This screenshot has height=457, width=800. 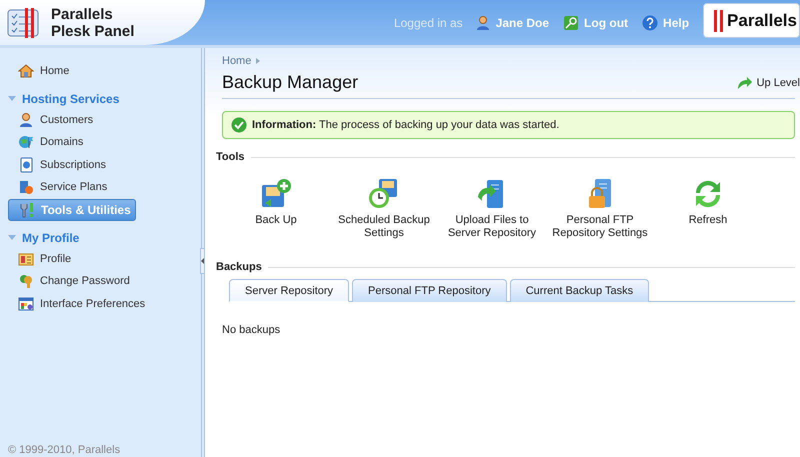 I want to click on sidebar-item: Subscriptions, so click(x=72, y=165).